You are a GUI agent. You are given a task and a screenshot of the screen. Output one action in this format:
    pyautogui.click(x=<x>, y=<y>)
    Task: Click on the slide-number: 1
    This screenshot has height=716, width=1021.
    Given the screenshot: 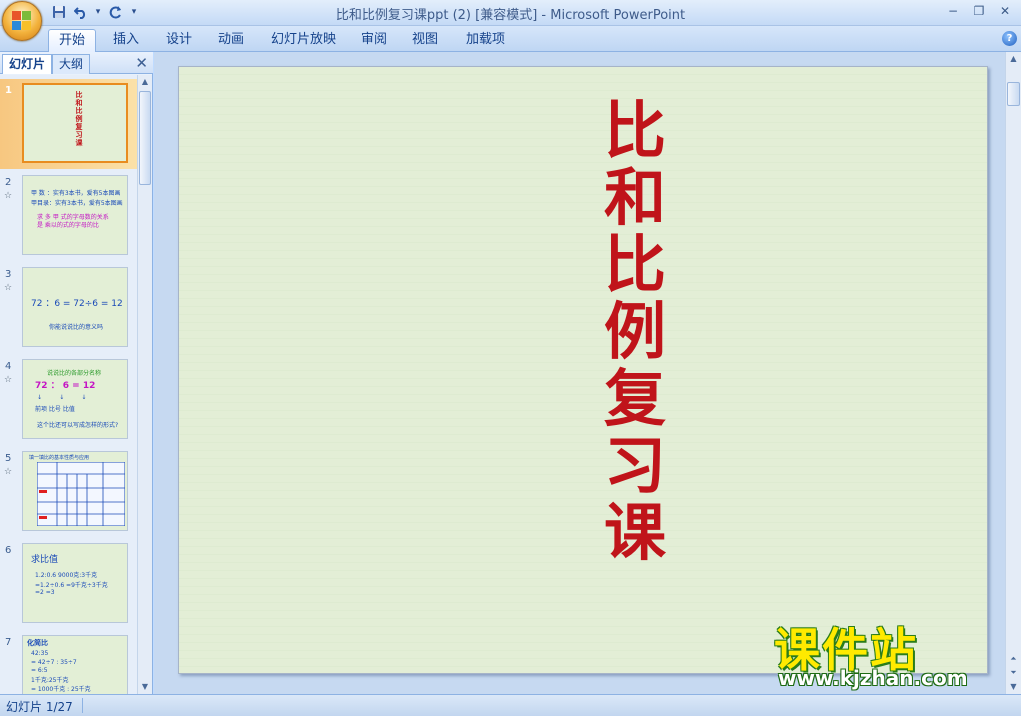 What is the action you would take?
    pyautogui.click(x=8, y=90)
    